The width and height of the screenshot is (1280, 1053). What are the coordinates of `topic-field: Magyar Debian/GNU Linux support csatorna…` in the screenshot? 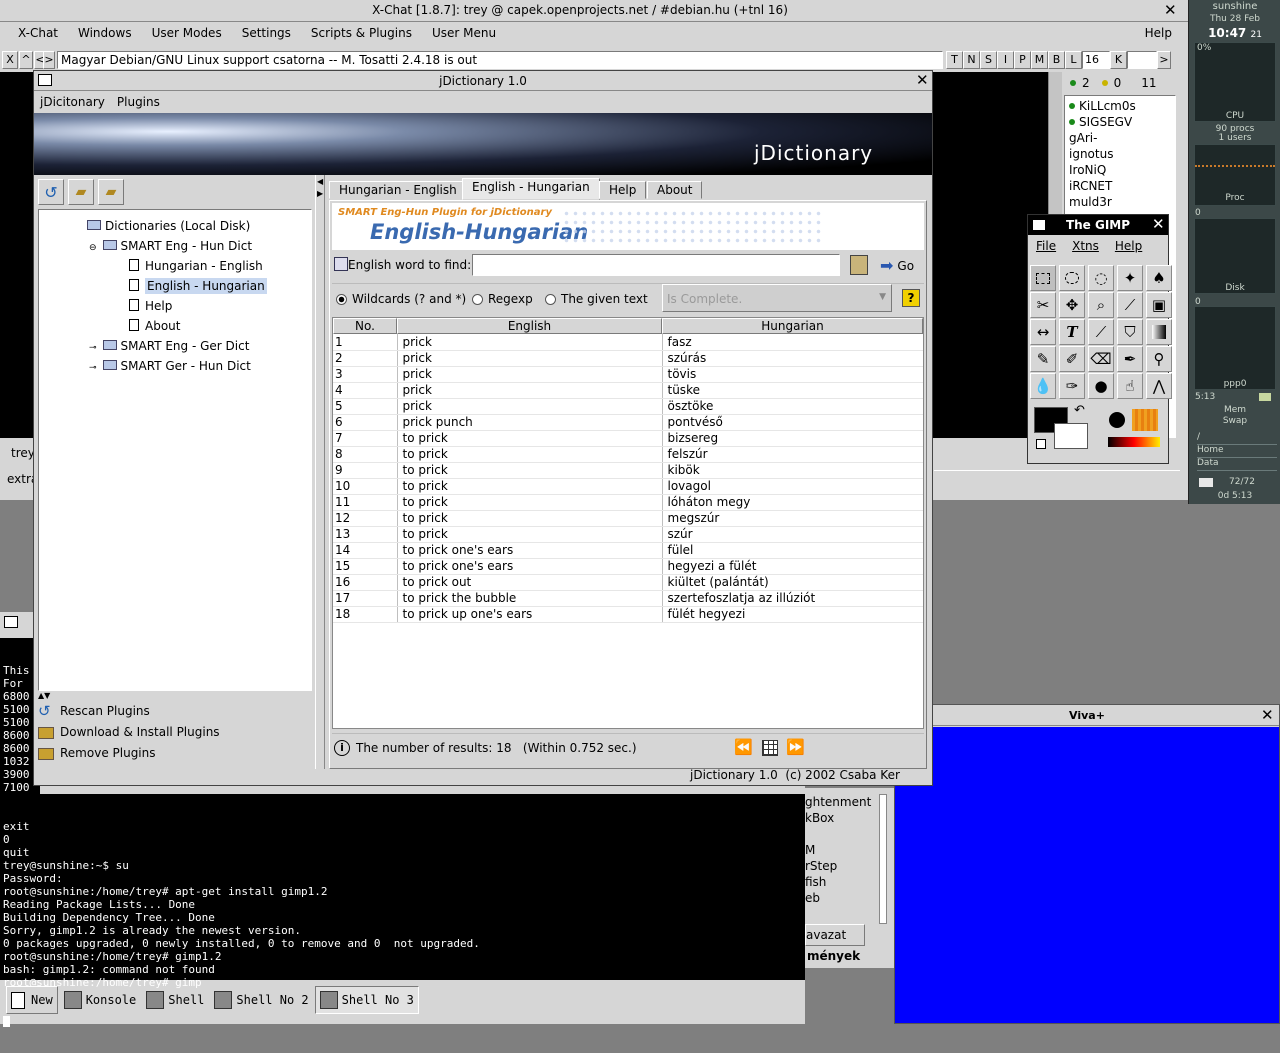 It's located at (500, 60).